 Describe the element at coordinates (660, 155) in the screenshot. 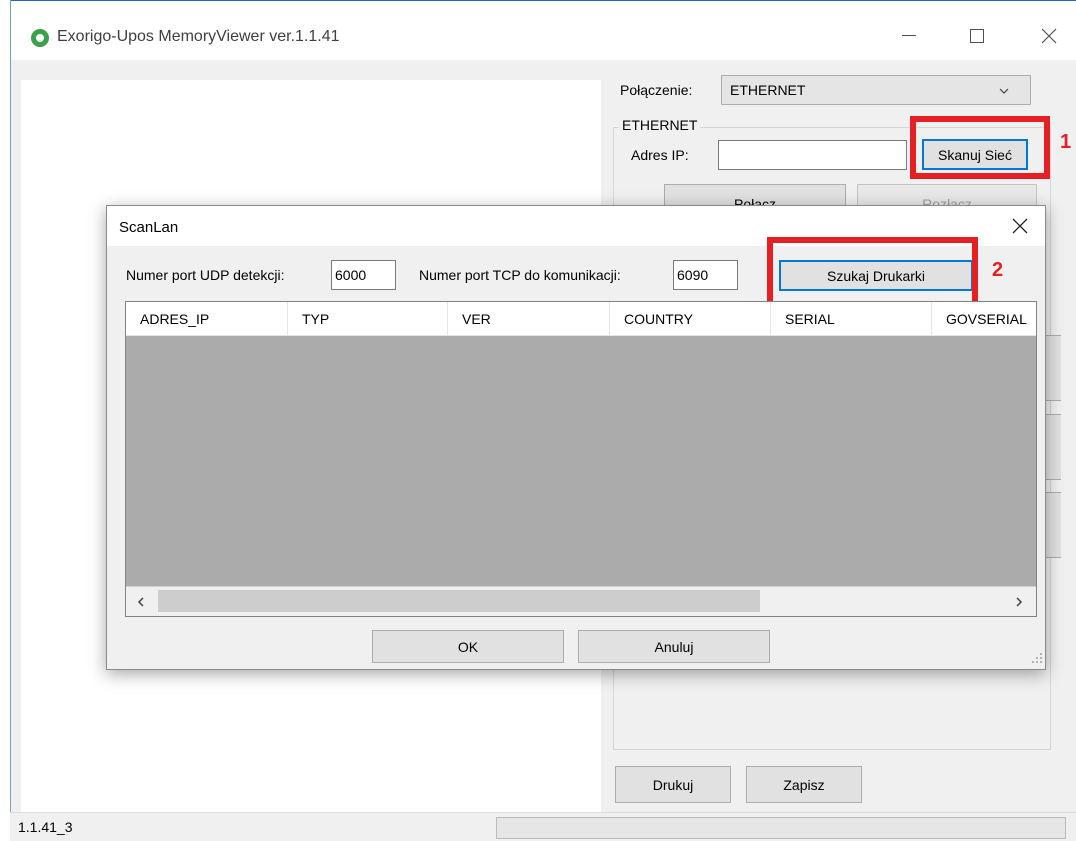

I see `ip-address-label: Adres IP:` at that location.